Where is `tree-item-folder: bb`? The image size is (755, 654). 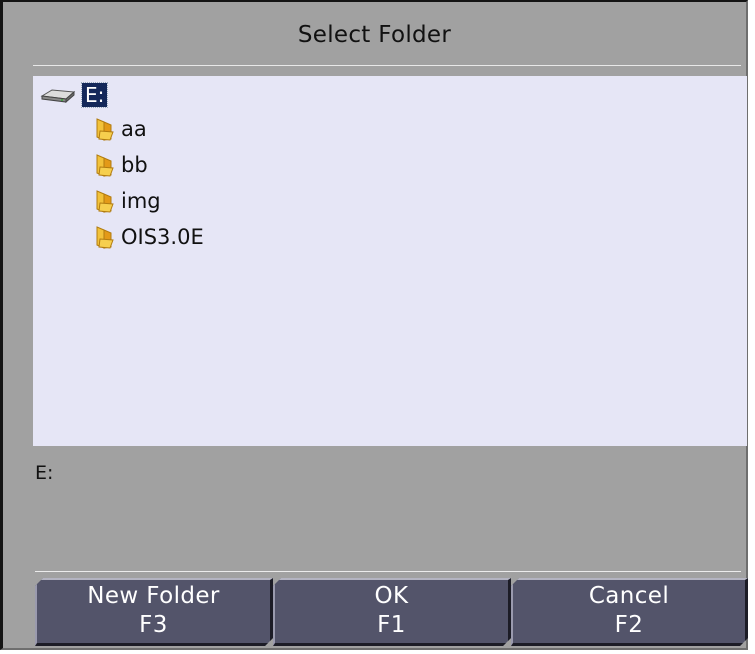
tree-item-folder: bb is located at coordinates (121, 165).